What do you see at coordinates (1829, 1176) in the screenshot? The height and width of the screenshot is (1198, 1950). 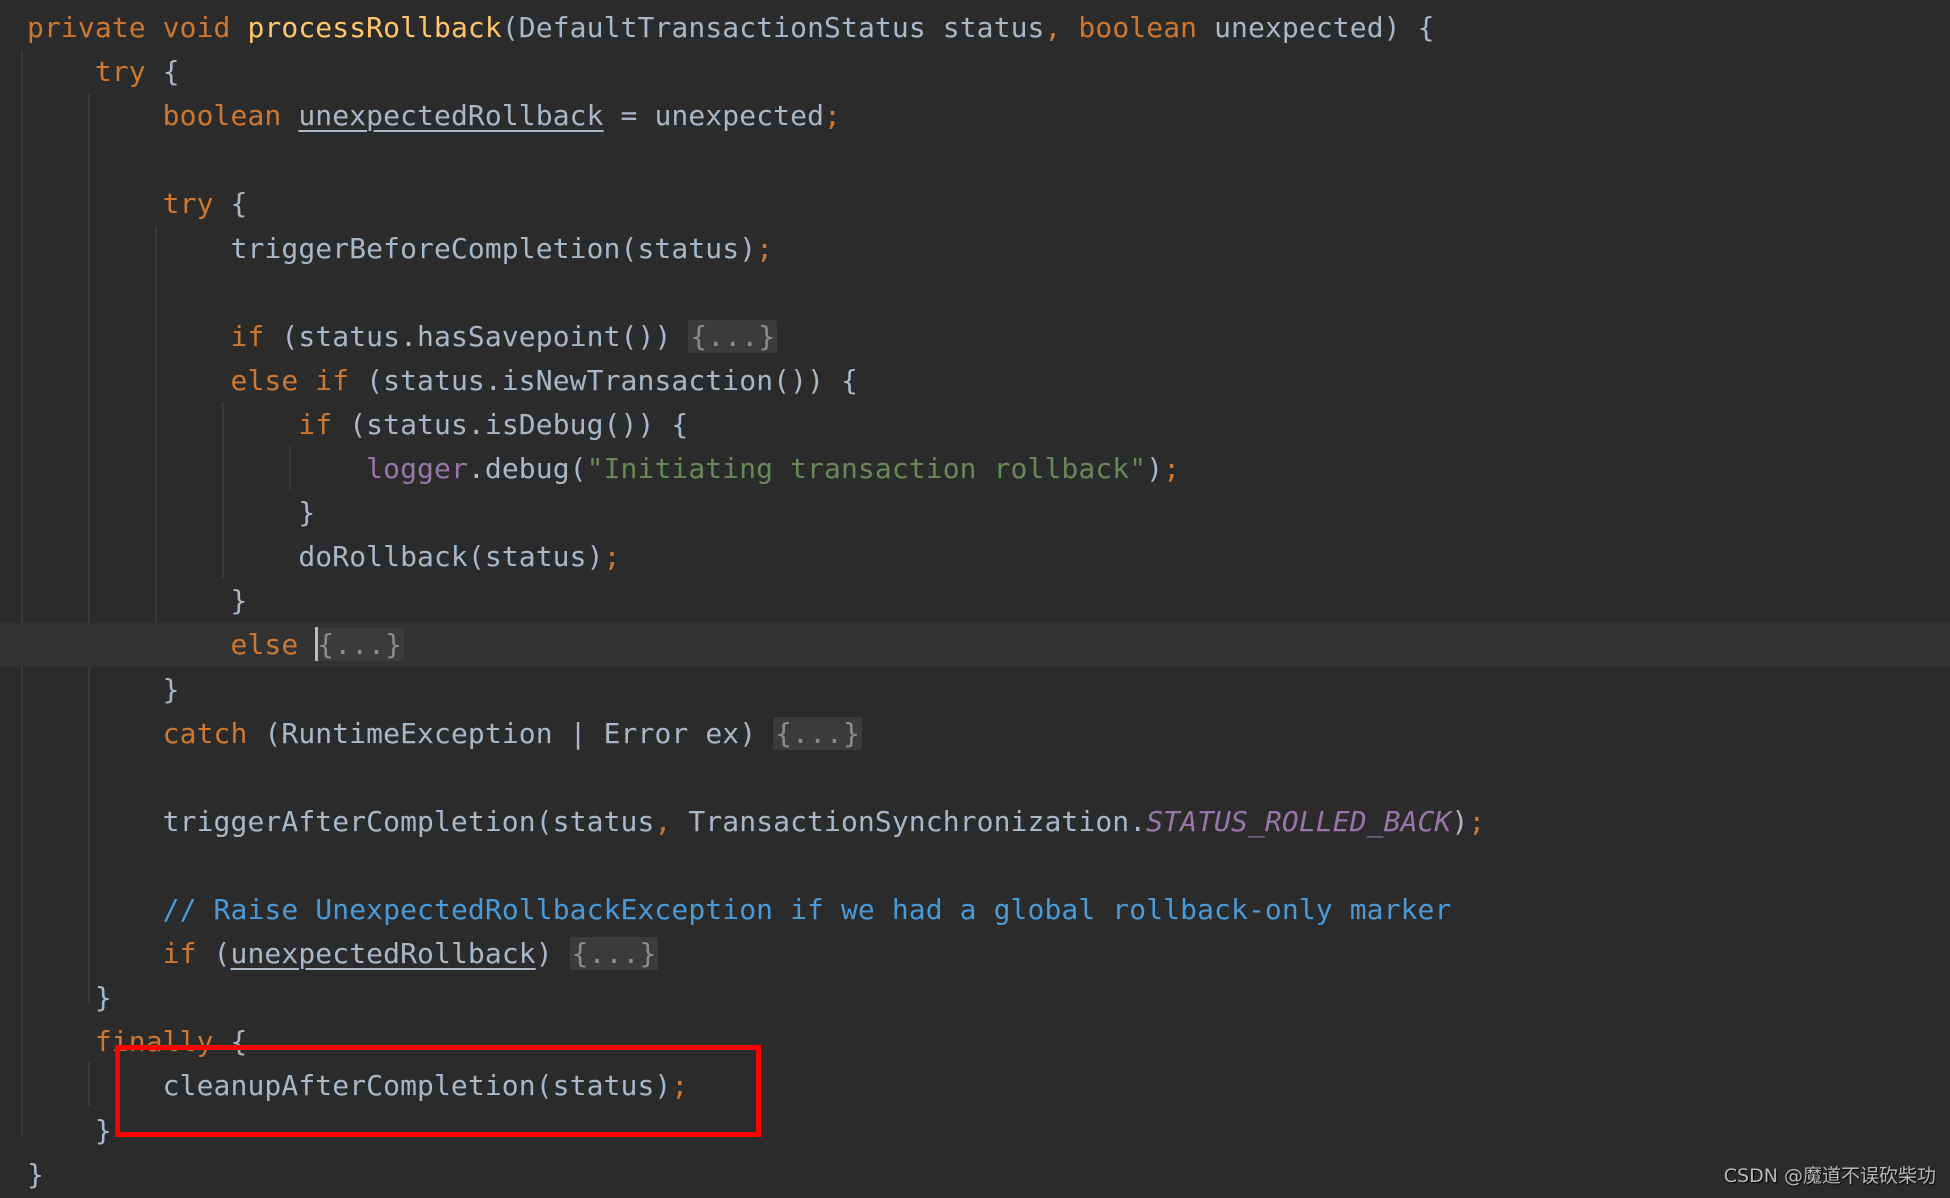 I see `watermark: CSDN @魔道不误砍柴功` at bounding box center [1829, 1176].